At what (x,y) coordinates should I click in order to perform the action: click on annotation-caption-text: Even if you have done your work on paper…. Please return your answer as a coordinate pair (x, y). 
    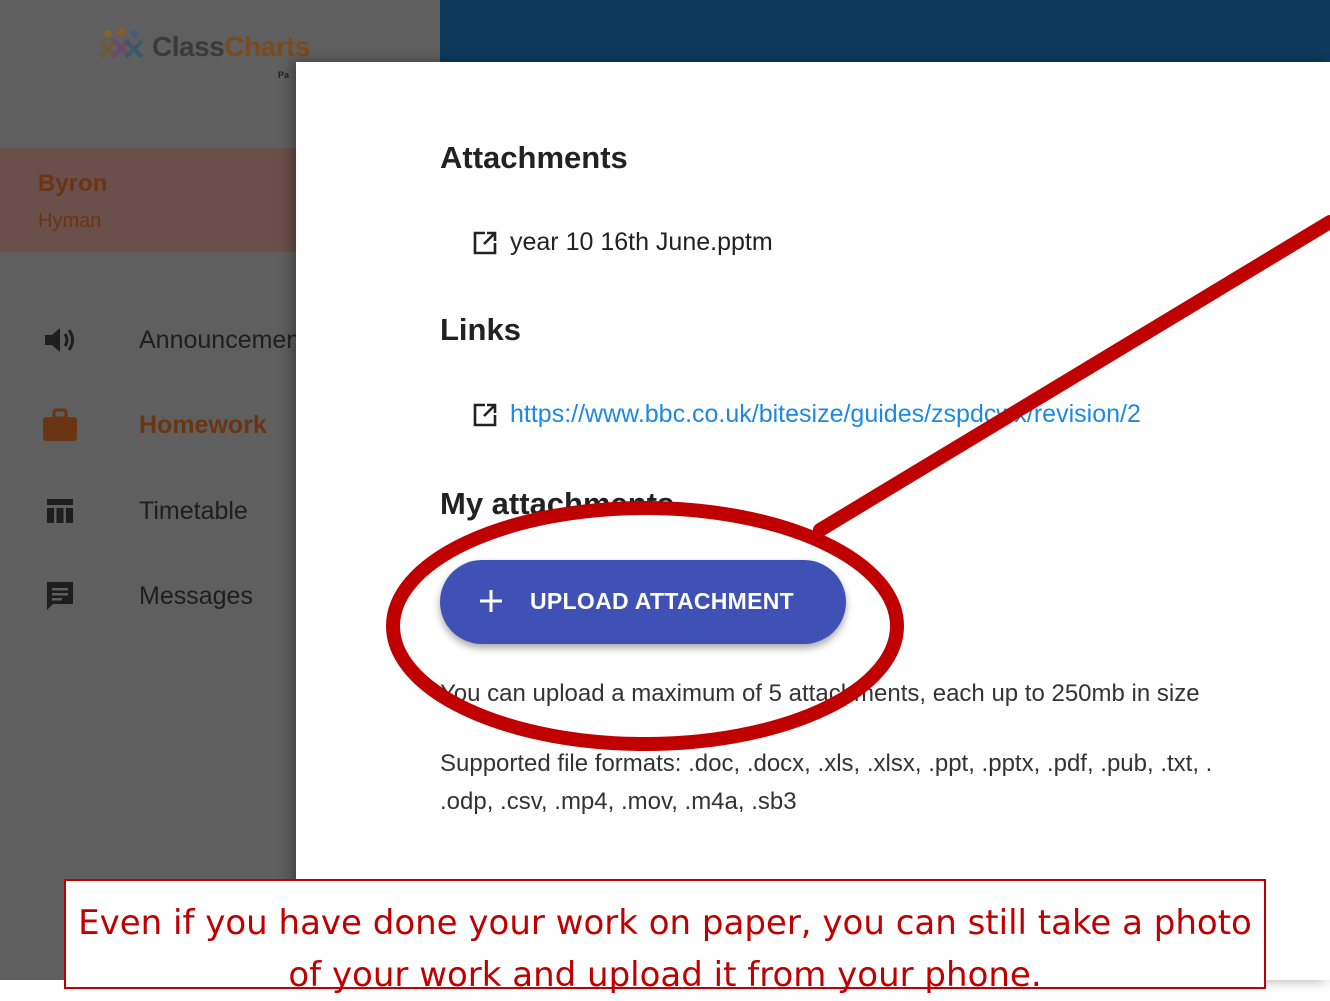
    Looking at the image, I should click on (665, 949).